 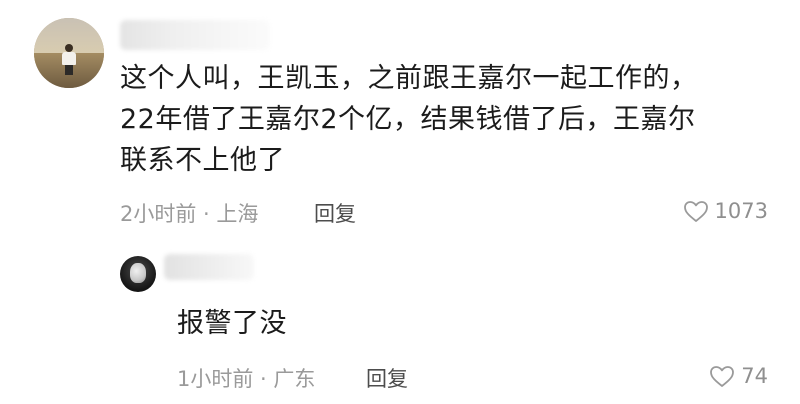 I want to click on reply-button: 回复, so click(x=335, y=213).